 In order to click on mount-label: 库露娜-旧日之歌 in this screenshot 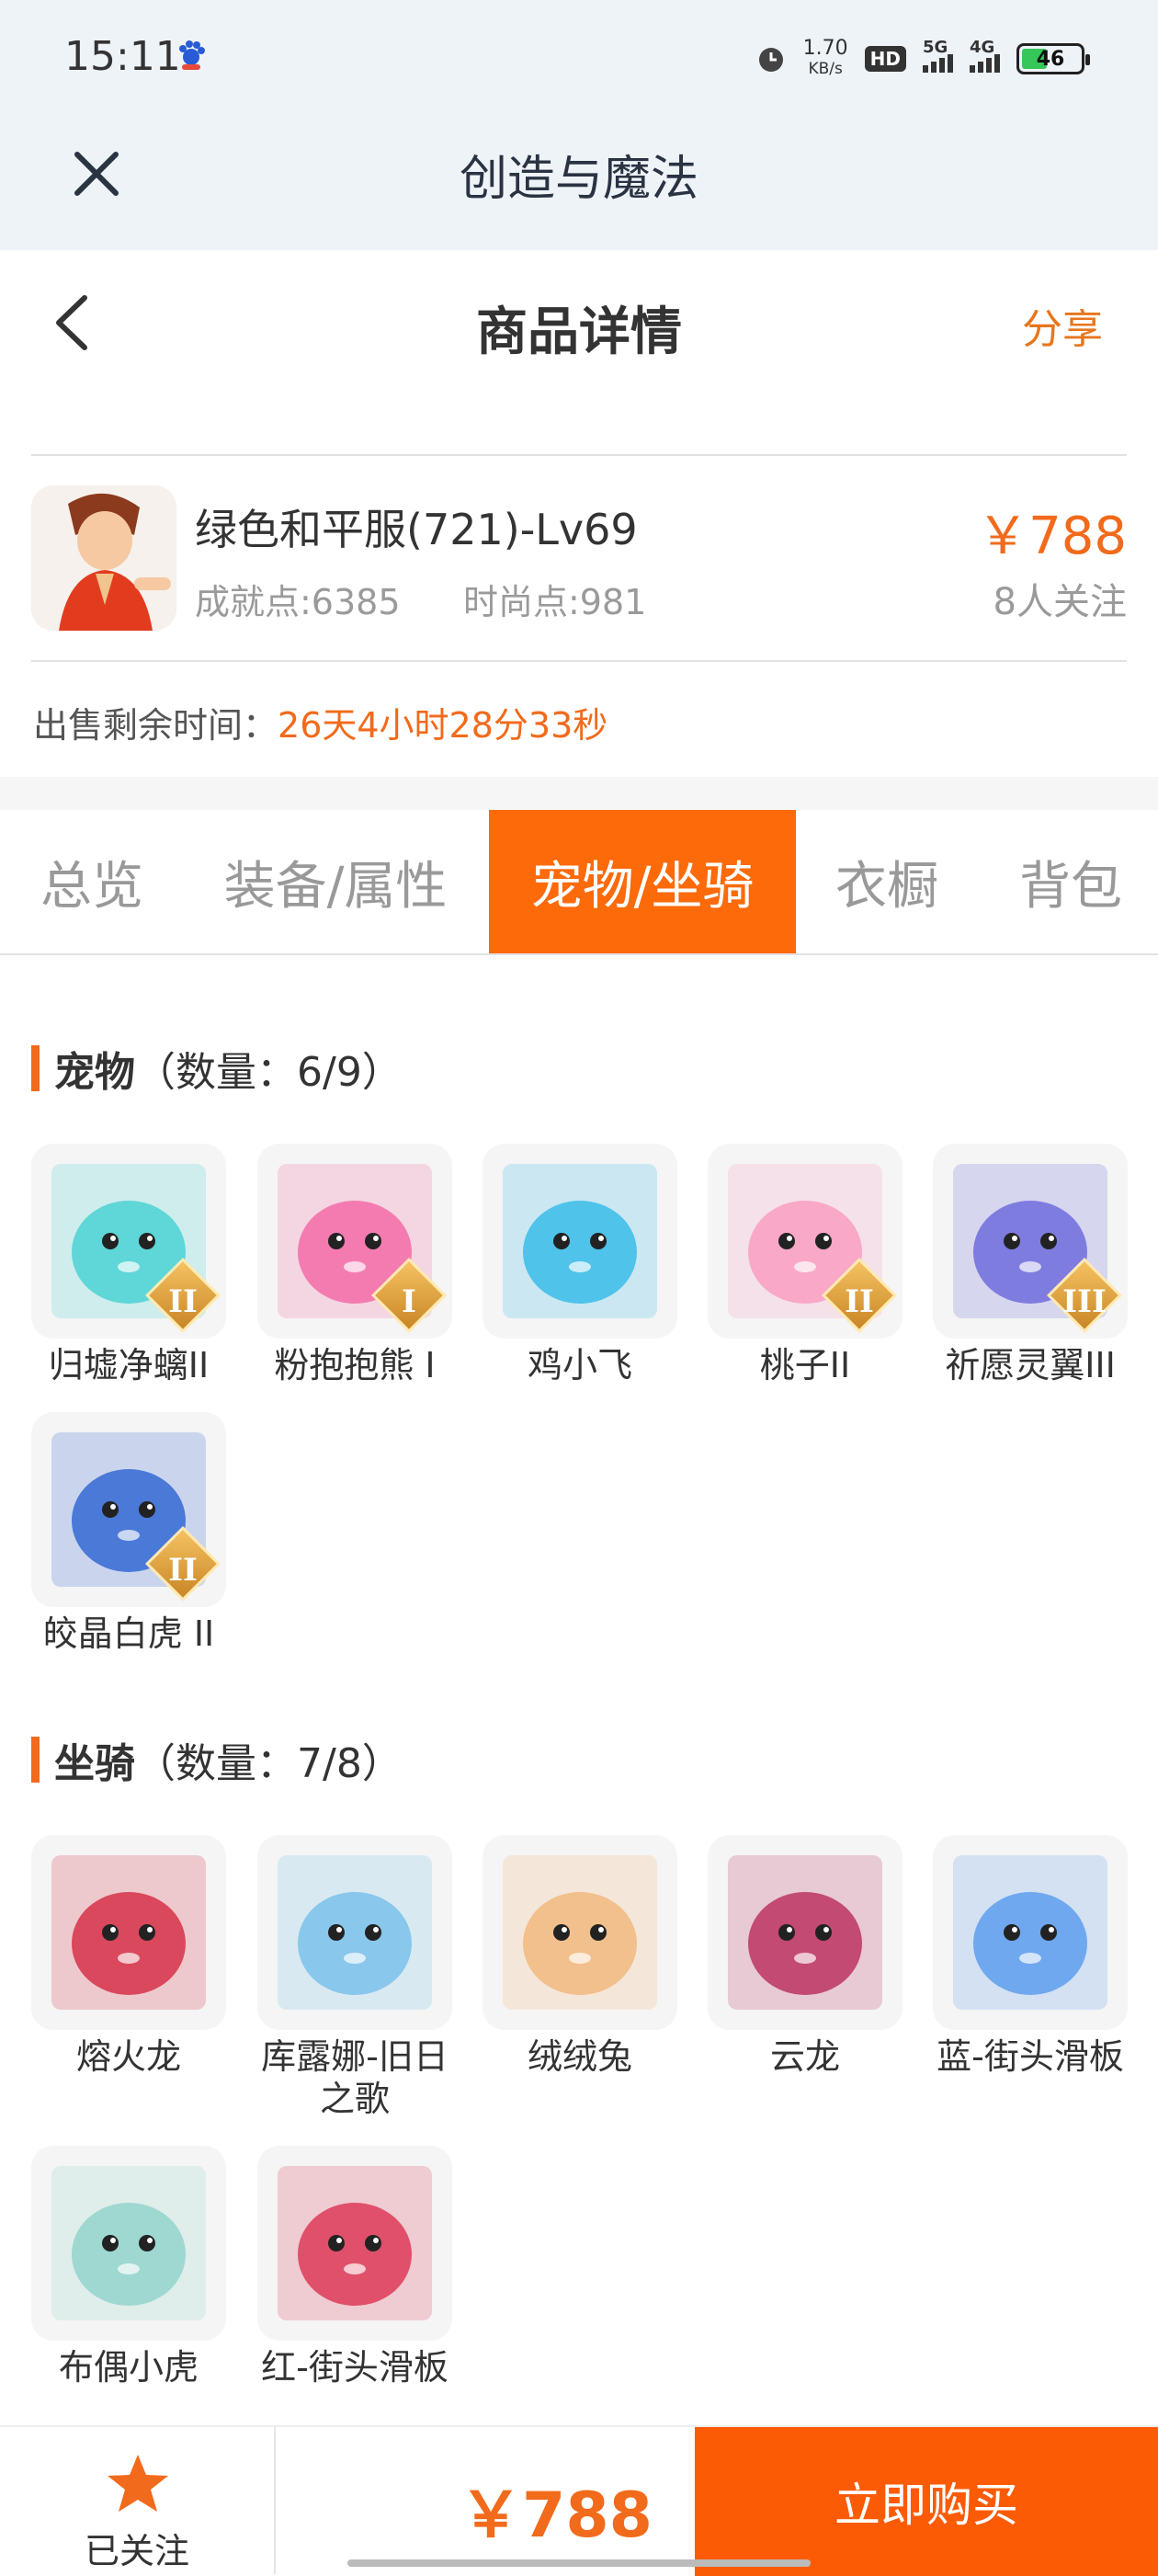, I will do `click(354, 2077)`.